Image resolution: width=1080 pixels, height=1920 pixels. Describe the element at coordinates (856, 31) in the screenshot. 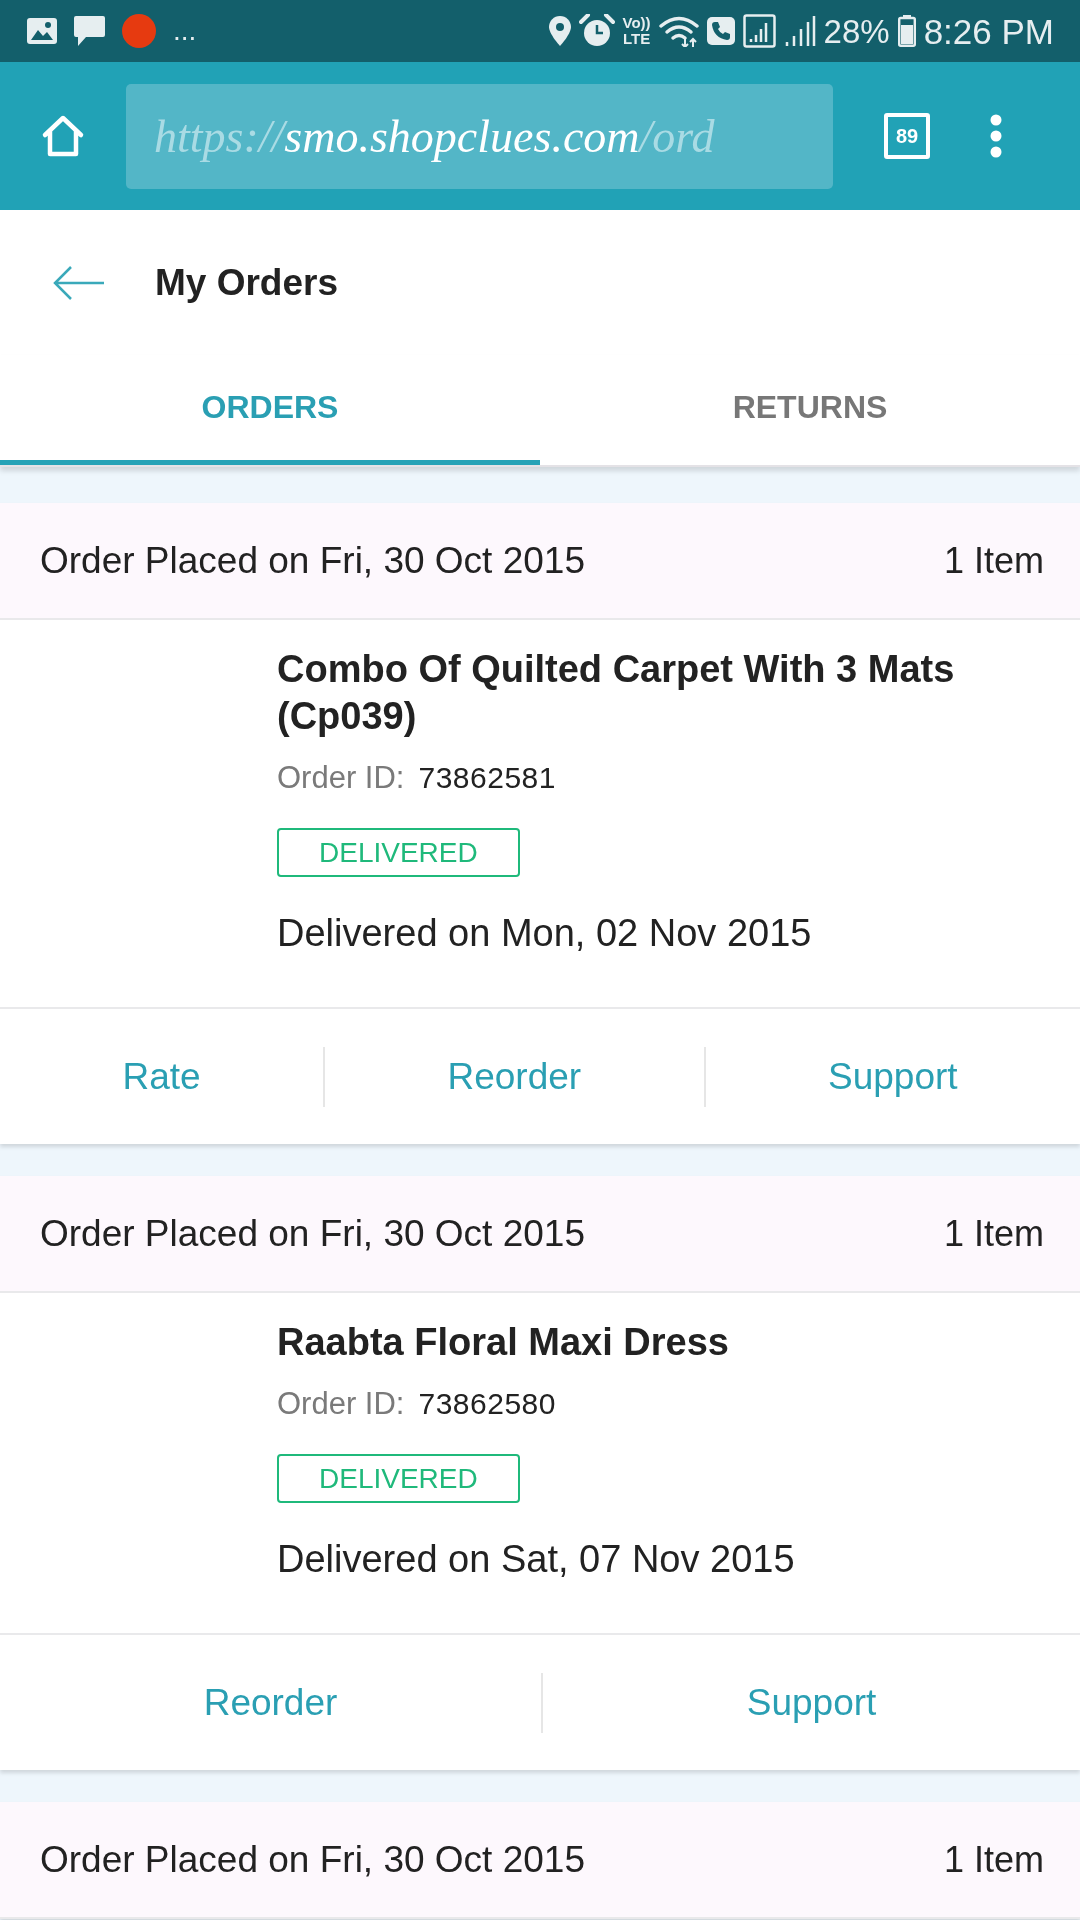

I see `battery-percent-text: 28%` at that location.